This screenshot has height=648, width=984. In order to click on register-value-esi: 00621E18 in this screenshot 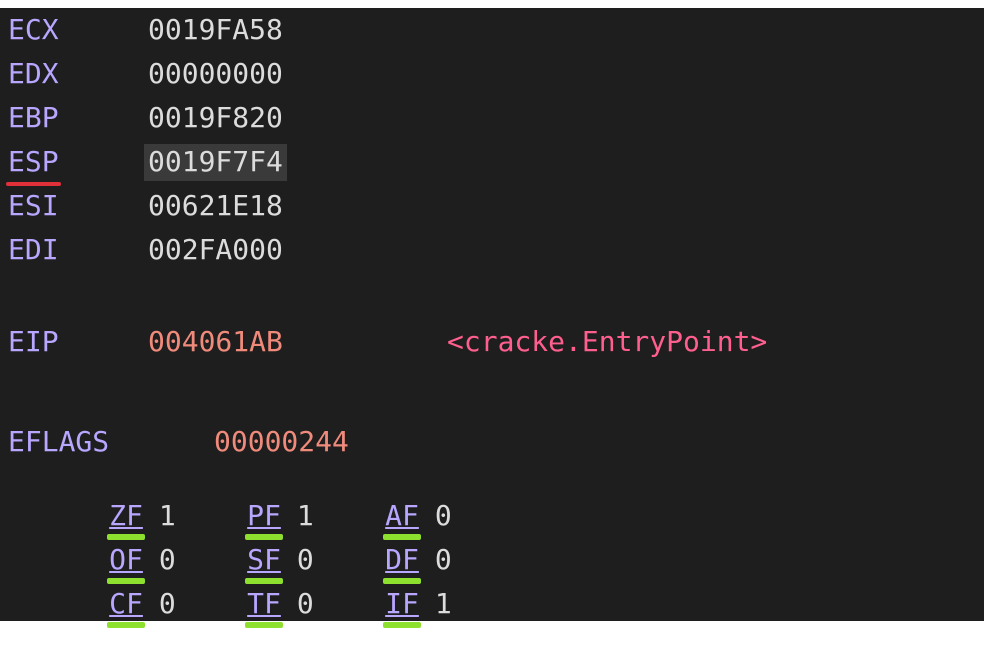, I will do `click(215, 206)`.